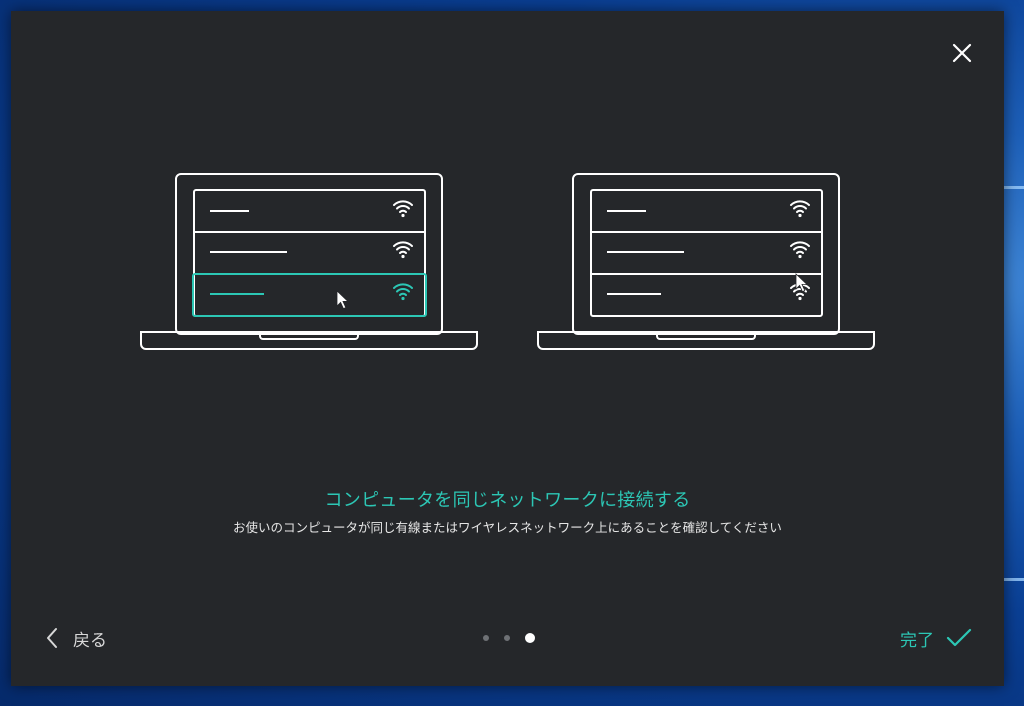 The height and width of the screenshot is (706, 1024). Describe the element at coordinates (90, 640) in the screenshot. I see `back-button-label: 戻る` at that location.